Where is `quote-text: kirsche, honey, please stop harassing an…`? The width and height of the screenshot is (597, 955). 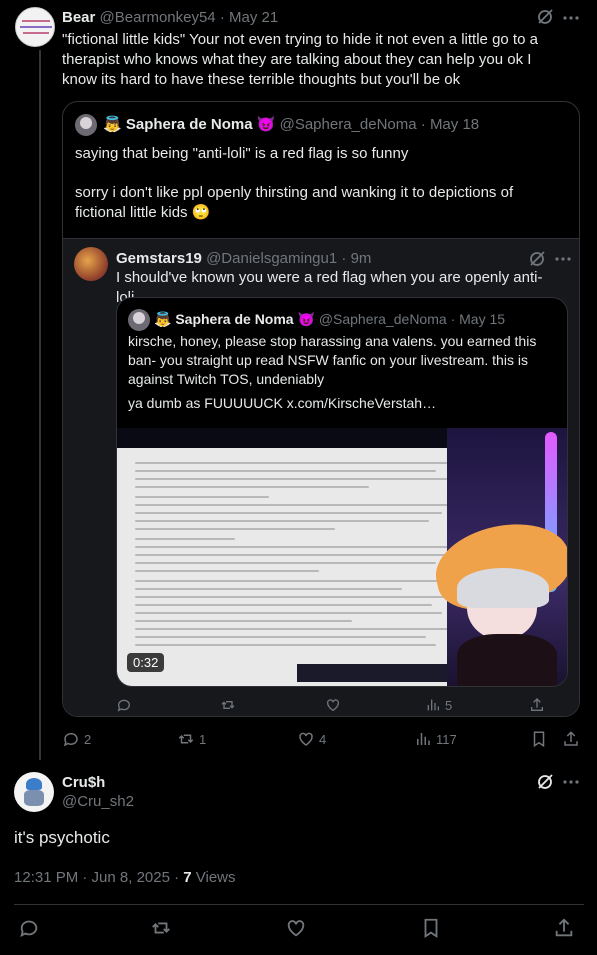 quote-text: kirsche, honey, please stop harassing an… is located at coordinates (332, 360).